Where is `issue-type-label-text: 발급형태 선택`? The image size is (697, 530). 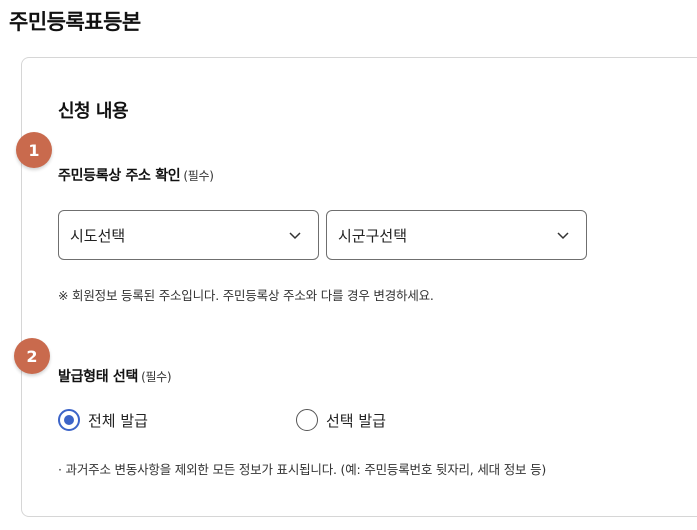 issue-type-label-text: 발급형태 선택 is located at coordinates (98, 377).